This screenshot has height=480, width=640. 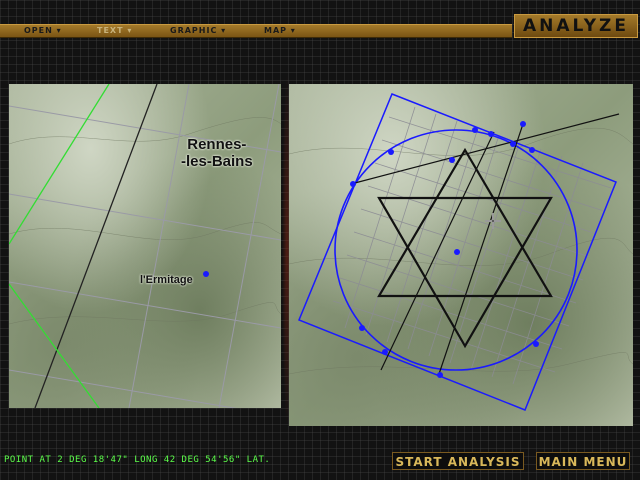 I want to click on map-label-rennes: Rennes- -les-Bains, so click(x=217, y=153).